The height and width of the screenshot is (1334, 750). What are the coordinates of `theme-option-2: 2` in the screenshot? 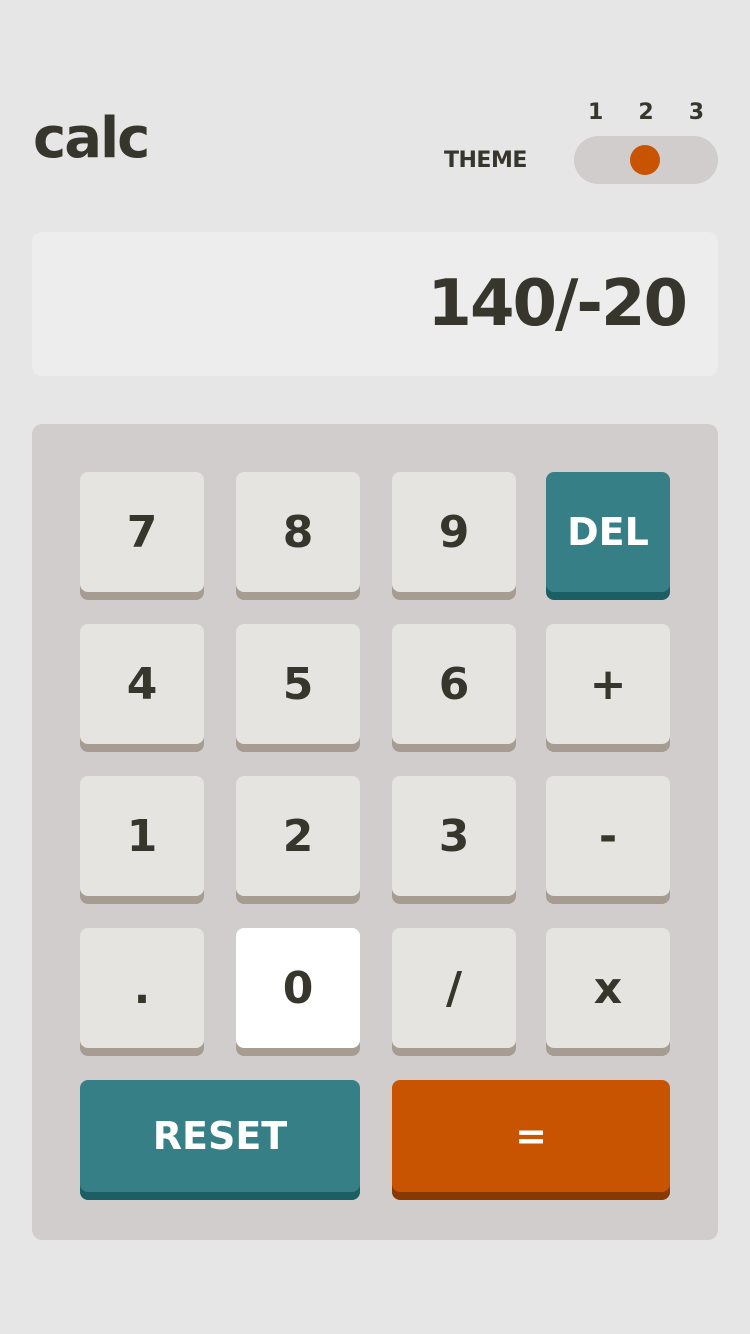 It's located at (645, 113).